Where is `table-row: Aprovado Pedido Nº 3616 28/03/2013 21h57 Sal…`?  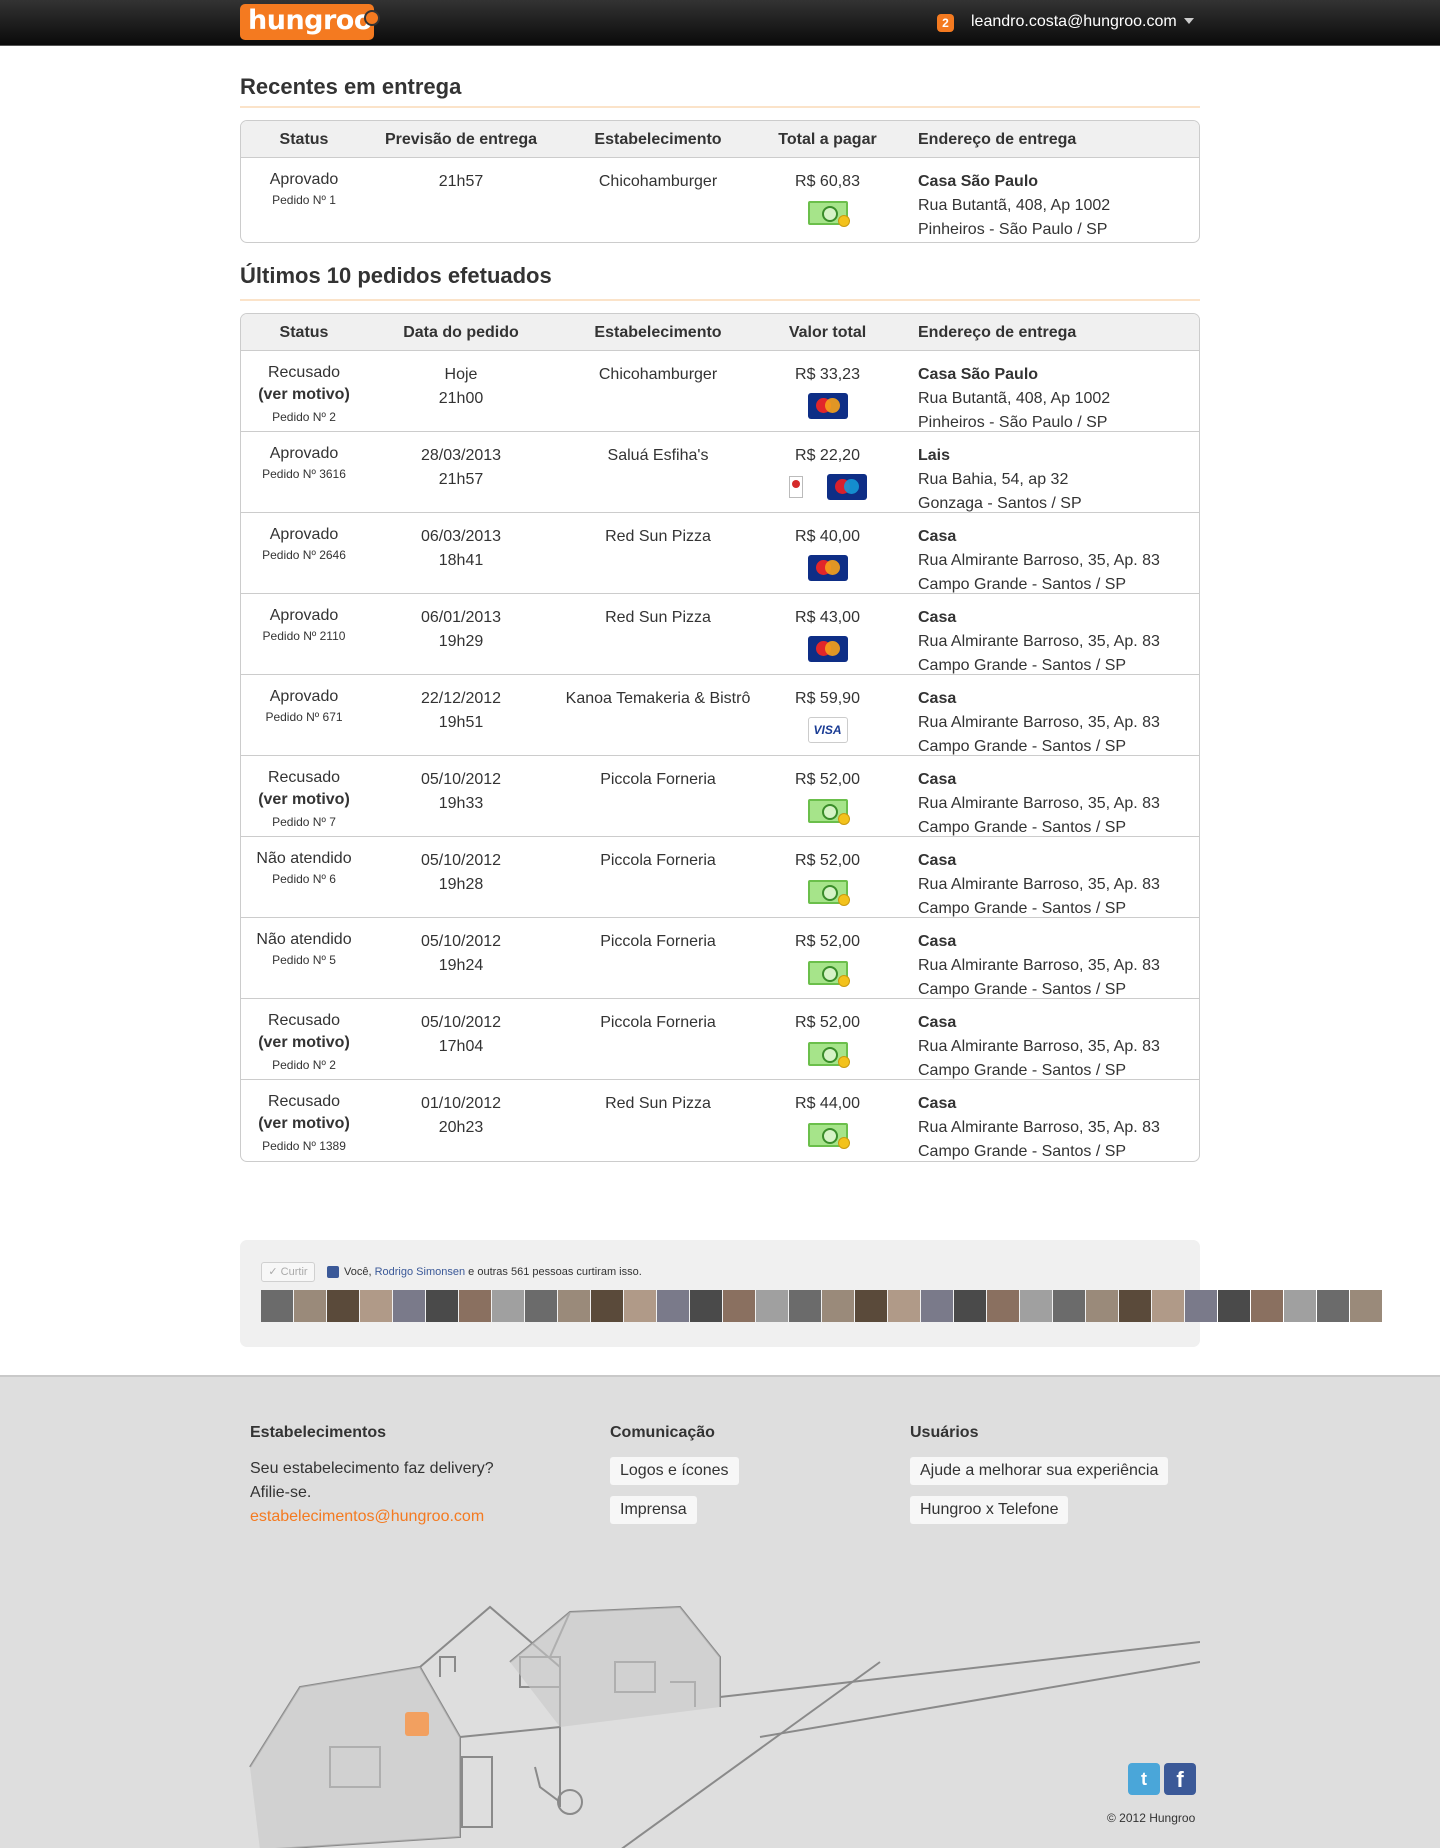
table-row: Aprovado Pedido Nº 3616 28/03/2013 21h57 Sal… is located at coordinates (720, 472).